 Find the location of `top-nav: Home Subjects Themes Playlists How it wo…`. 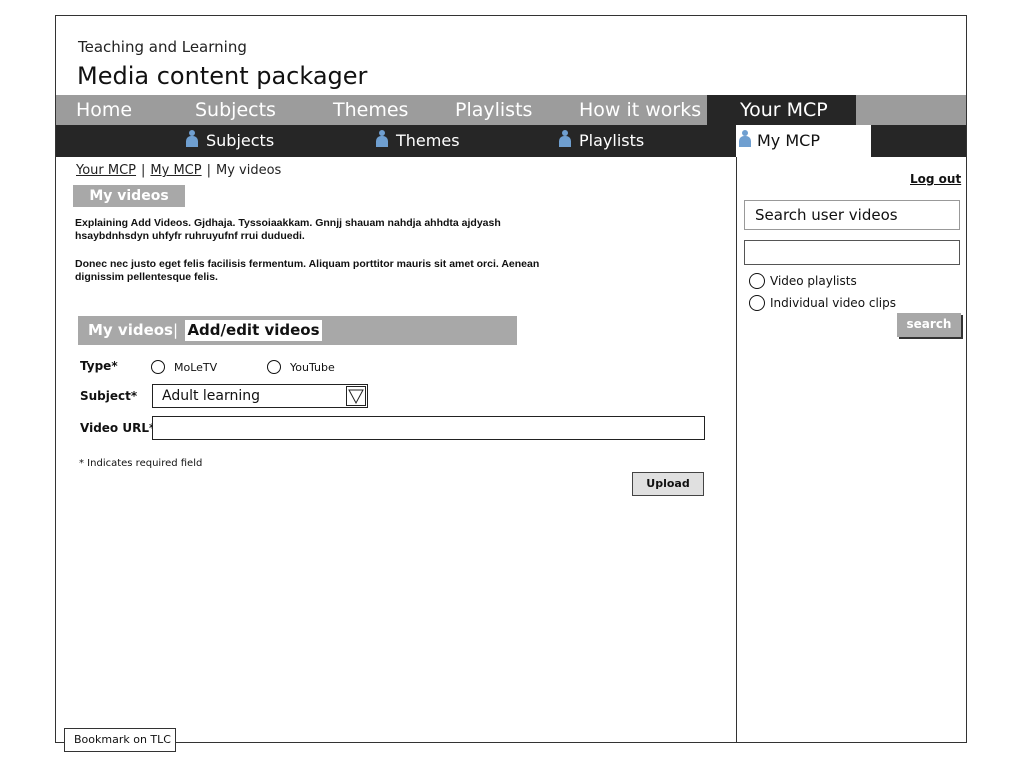

top-nav: Home Subjects Themes Playlists How it wo… is located at coordinates (511, 110).